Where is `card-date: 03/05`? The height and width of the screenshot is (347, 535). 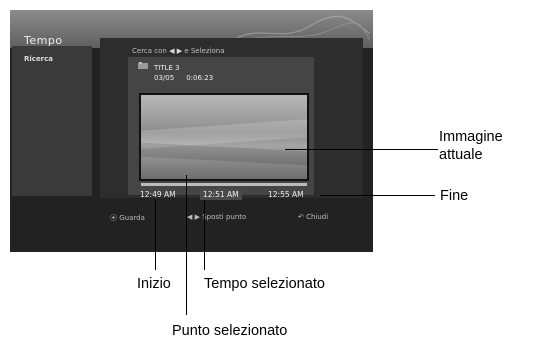
card-date: 03/05 is located at coordinates (164, 78).